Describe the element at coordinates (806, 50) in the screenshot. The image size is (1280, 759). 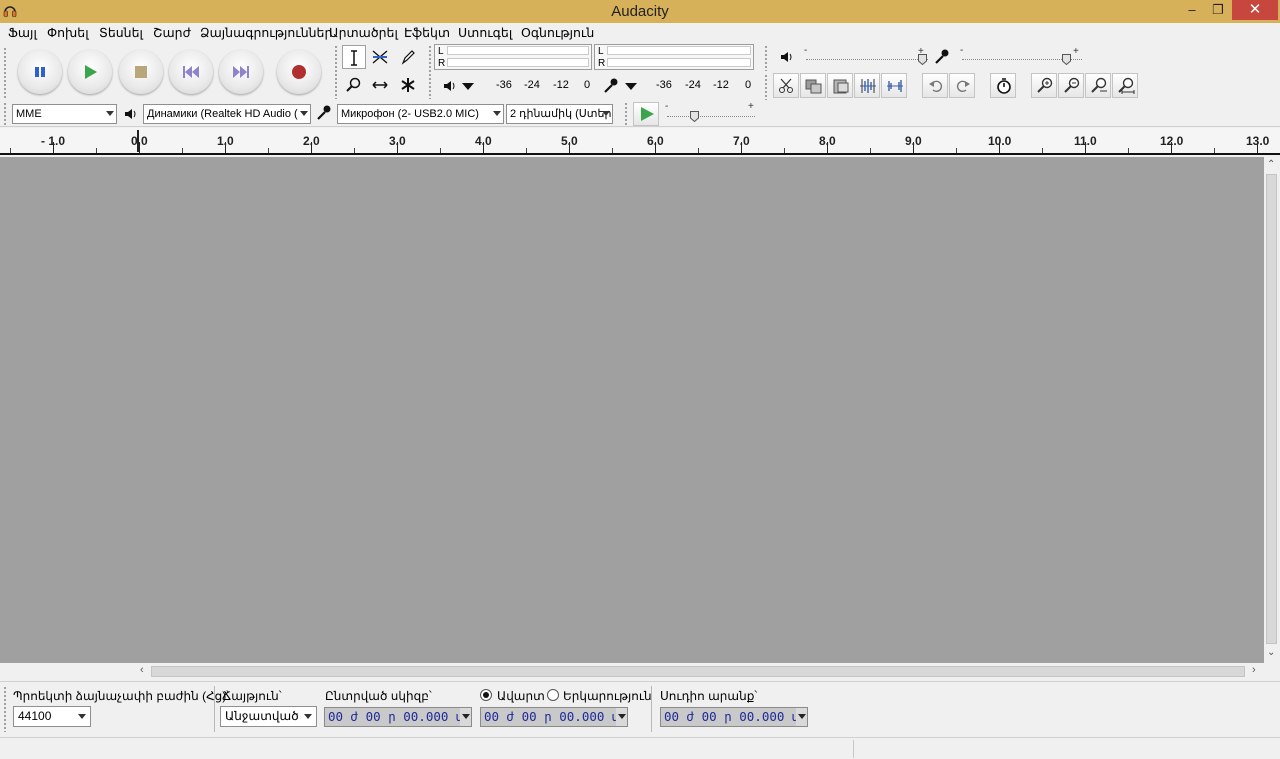
I see `playback-volume-min-label: -` at that location.